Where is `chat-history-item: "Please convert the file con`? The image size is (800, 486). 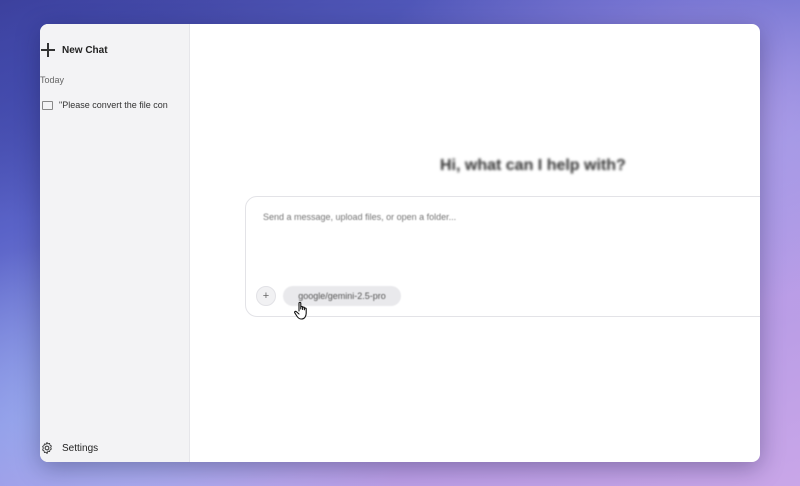 chat-history-item: "Please convert the file con is located at coordinates (115, 105).